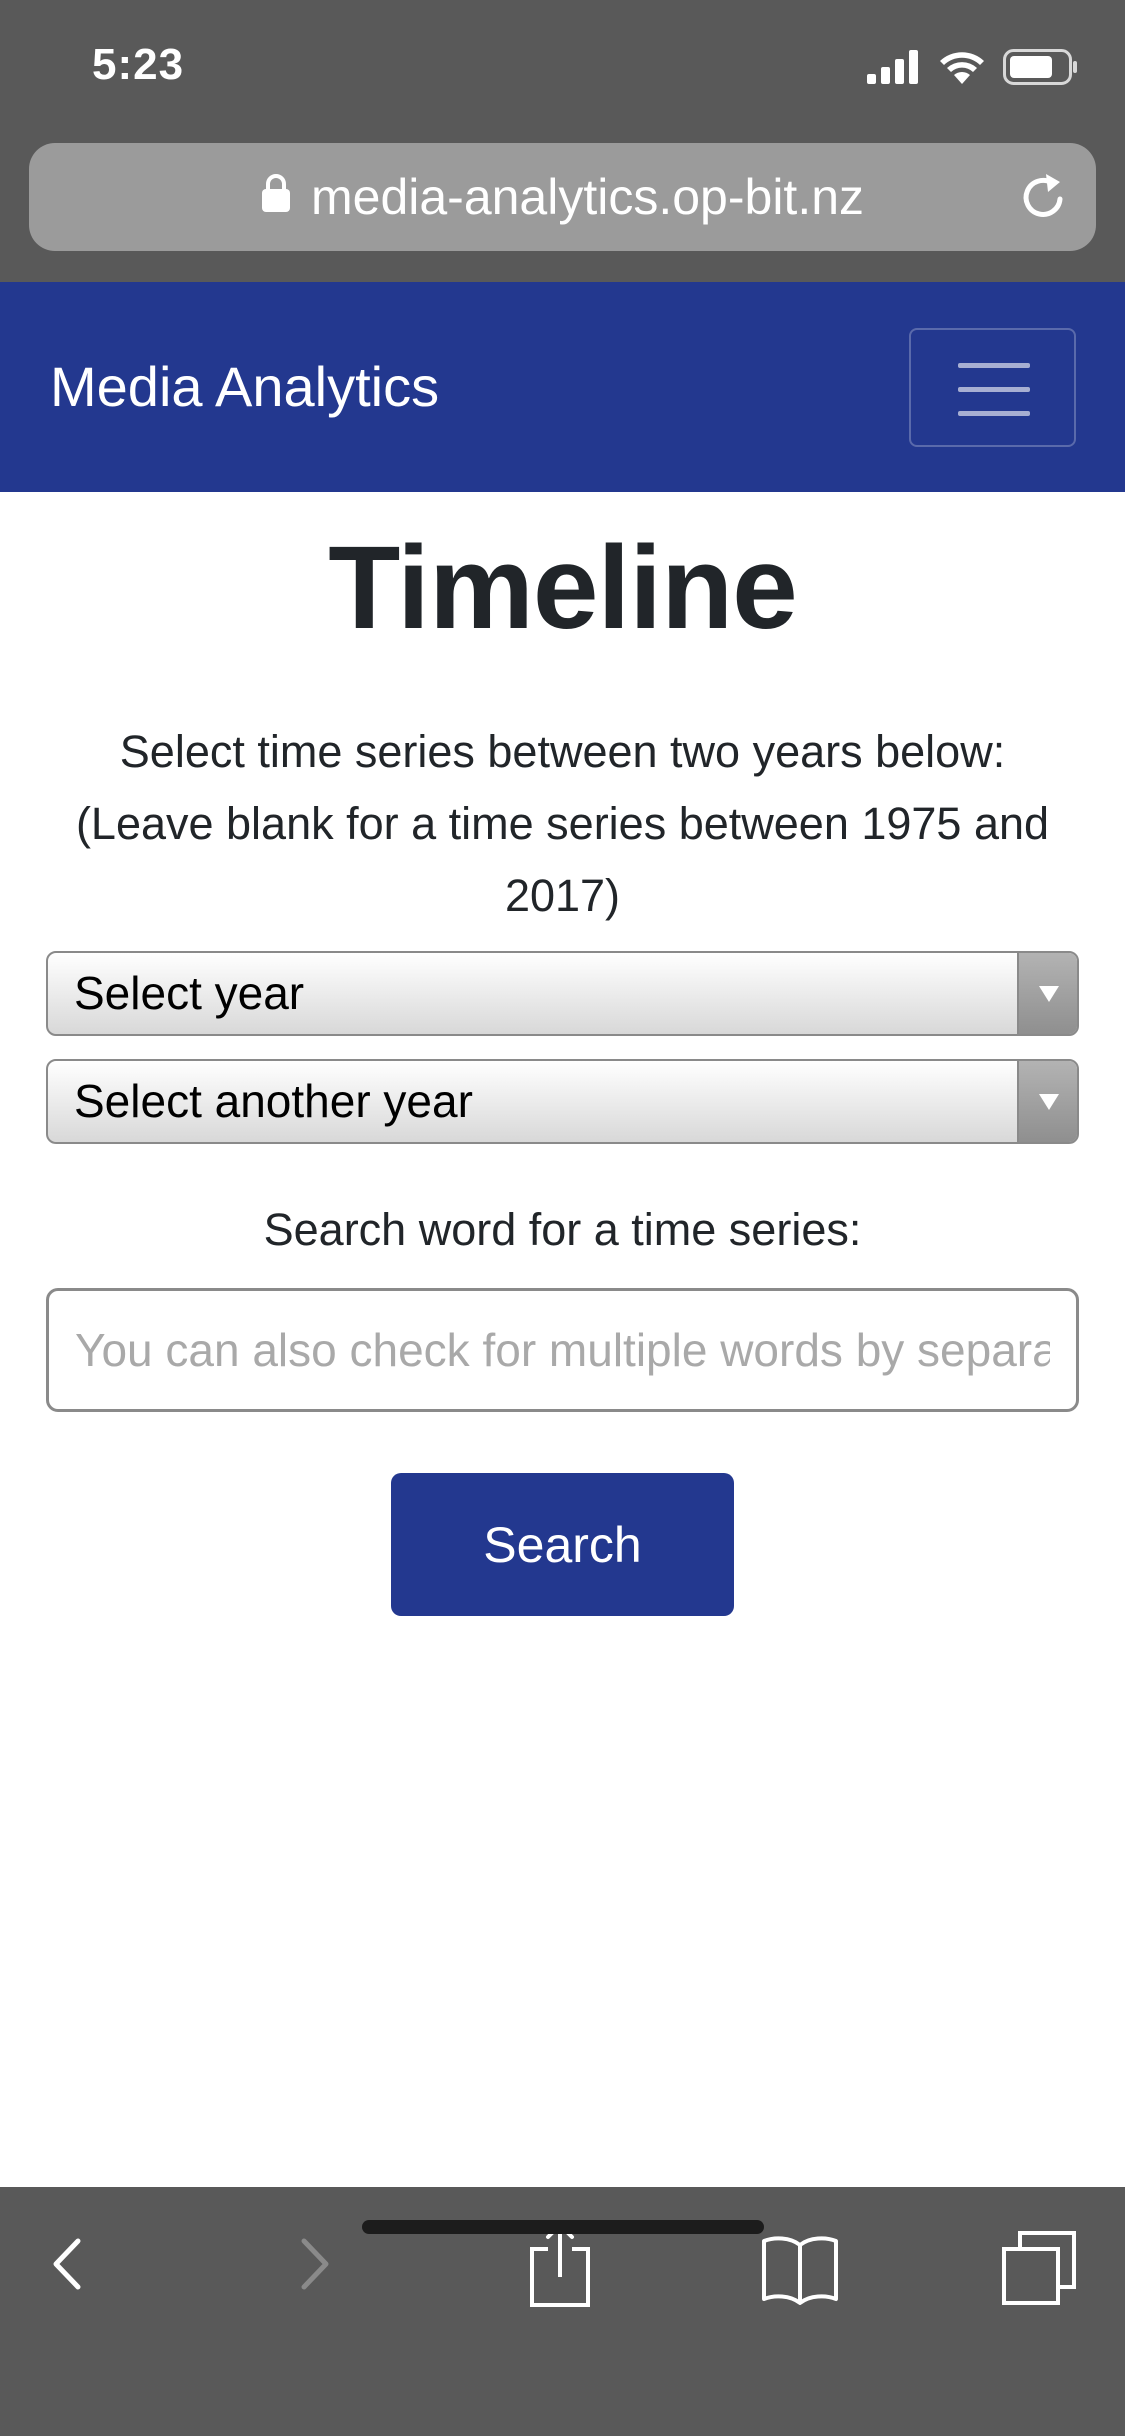  Describe the element at coordinates (562, 993) in the screenshot. I see `start-year-select: Select year` at that location.